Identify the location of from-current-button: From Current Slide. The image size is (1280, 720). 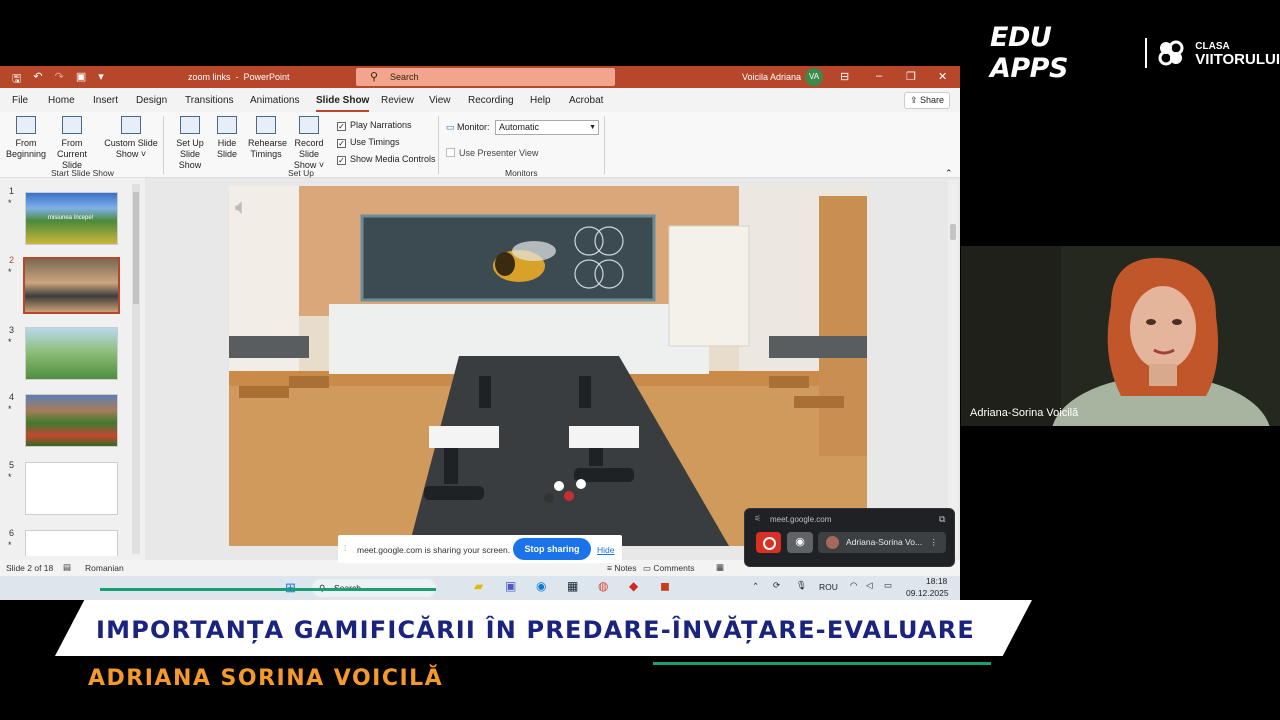
(72, 143).